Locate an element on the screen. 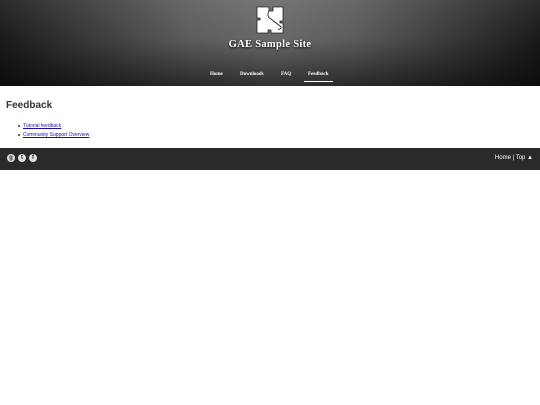  nav-item-faq: FAQ is located at coordinates (286, 74).